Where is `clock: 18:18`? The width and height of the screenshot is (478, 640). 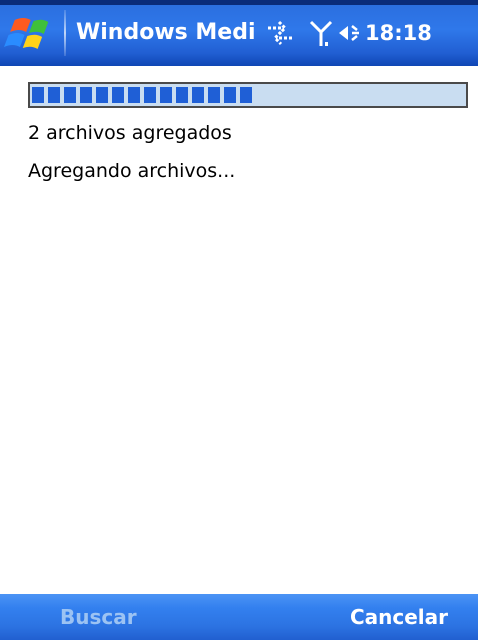
clock: 18:18 is located at coordinates (398, 33).